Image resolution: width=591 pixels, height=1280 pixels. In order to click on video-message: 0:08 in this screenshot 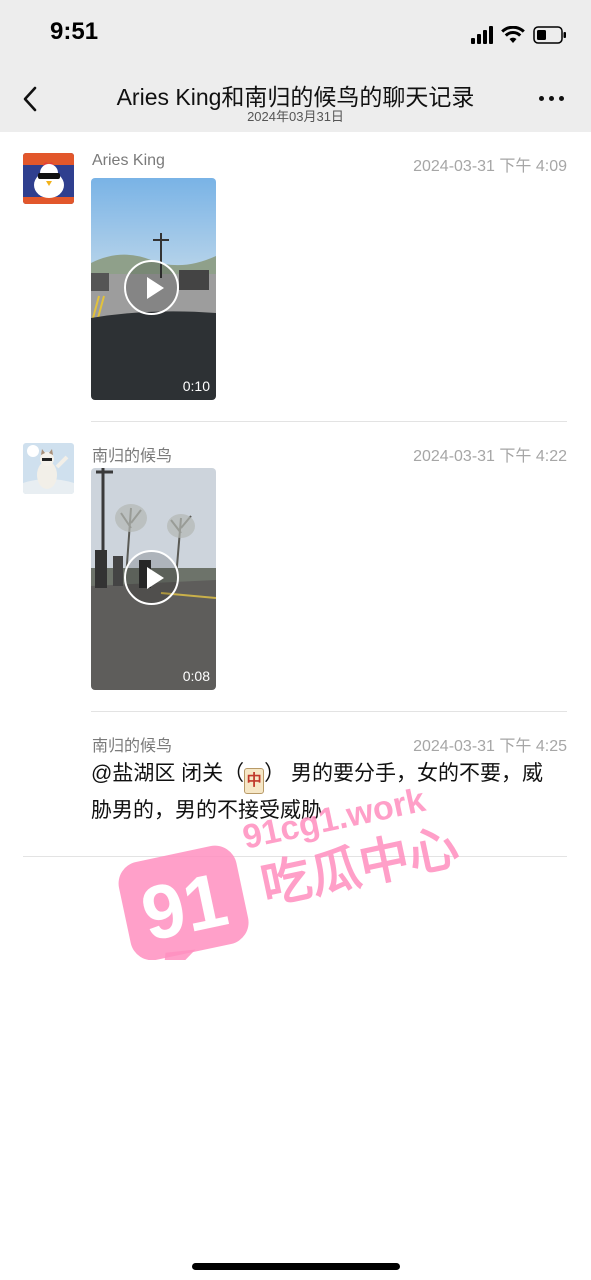, I will do `click(153, 579)`.